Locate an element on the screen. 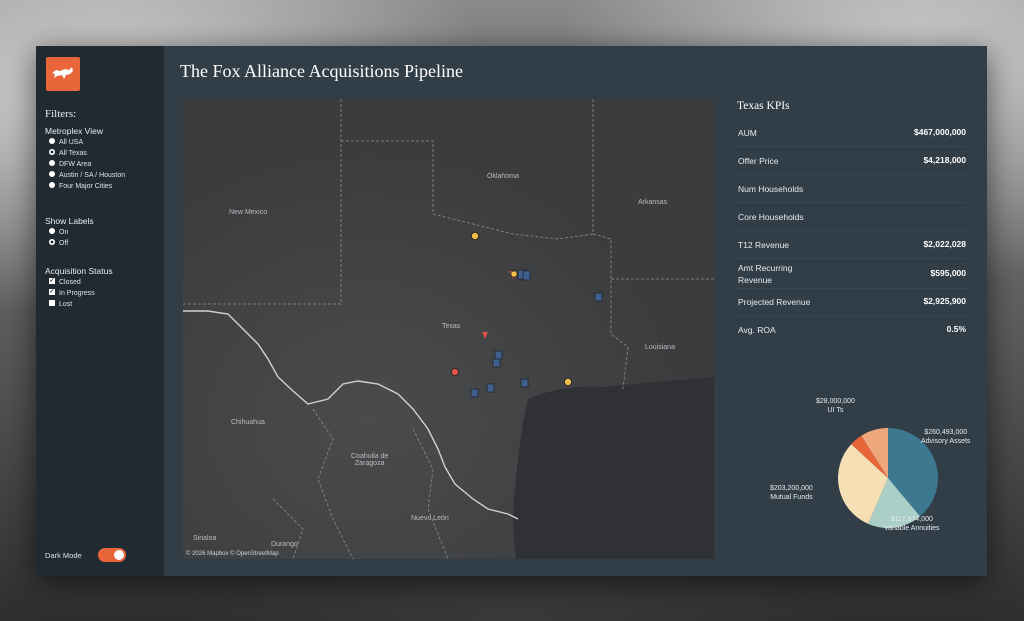 The height and width of the screenshot is (621, 1024). kpi-value-aum: $467,000,000 is located at coordinates (940, 132).